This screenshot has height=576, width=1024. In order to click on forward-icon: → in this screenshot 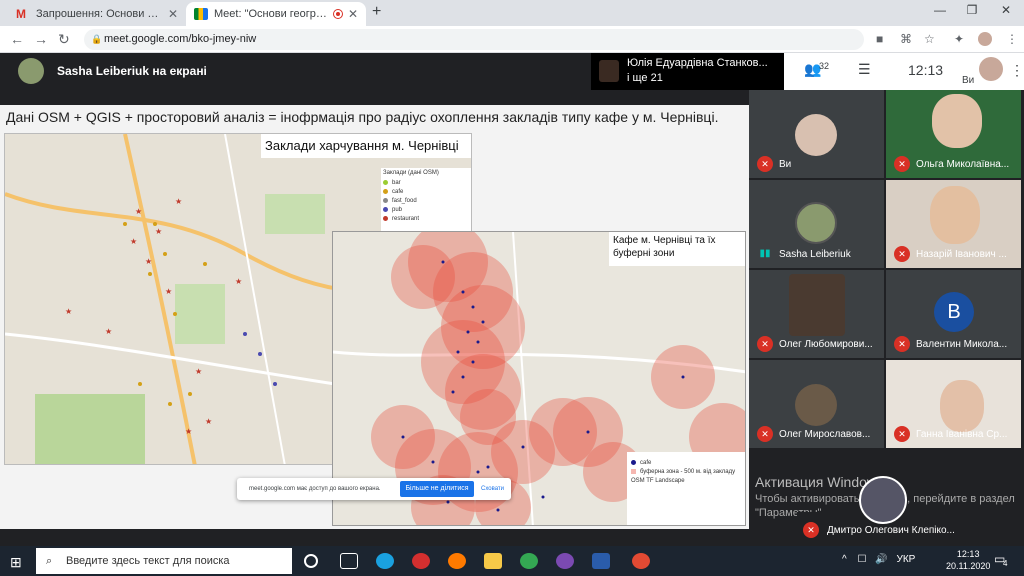, I will do `click(41, 39)`.